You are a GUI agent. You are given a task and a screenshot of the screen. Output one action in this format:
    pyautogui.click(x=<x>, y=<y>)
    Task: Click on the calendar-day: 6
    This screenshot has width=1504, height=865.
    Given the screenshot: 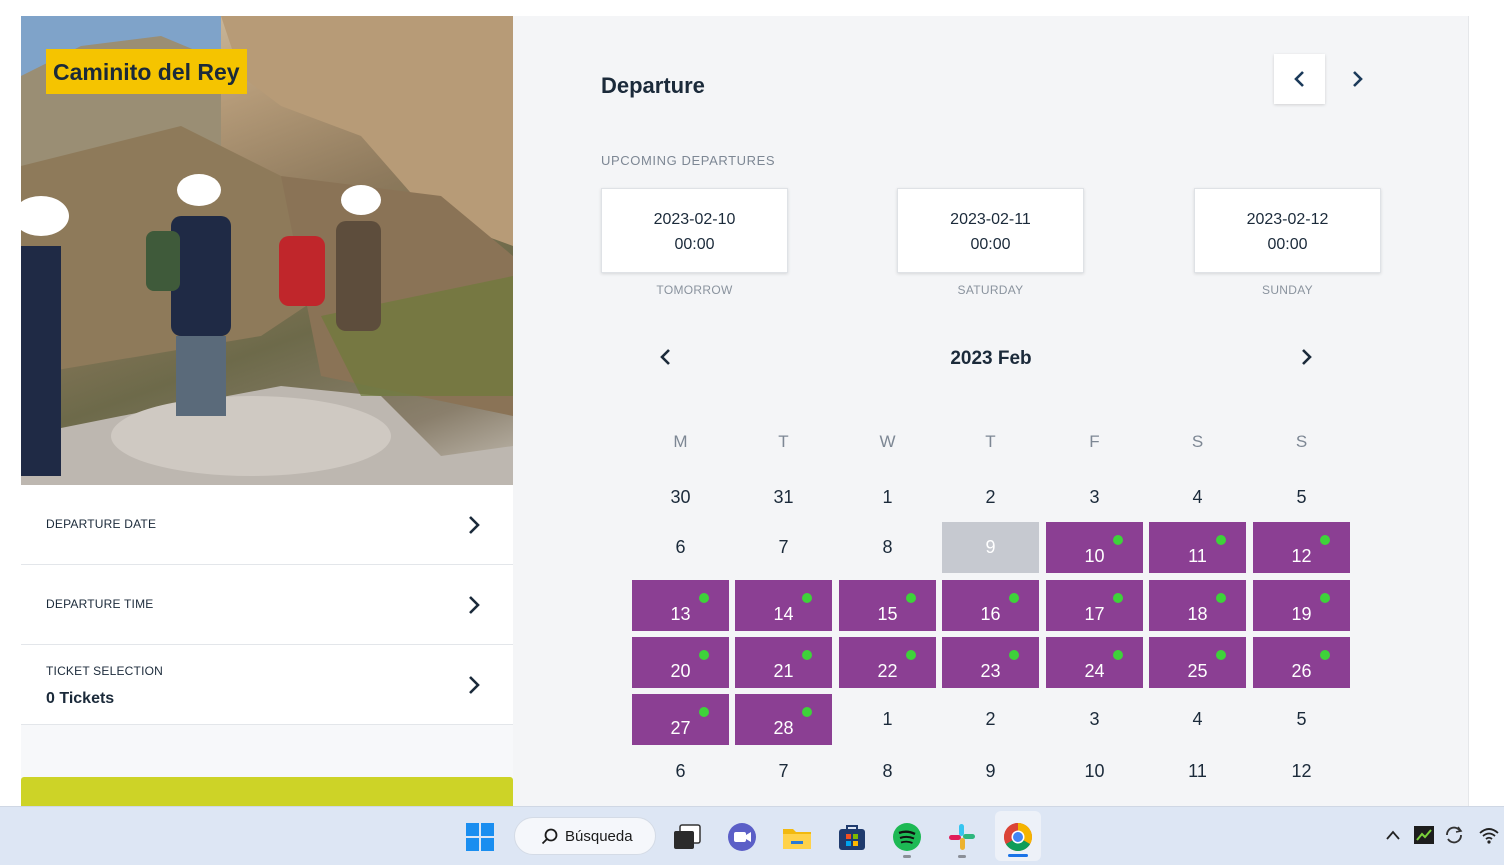 What is the action you would take?
    pyautogui.click(x=680, y=547)
    